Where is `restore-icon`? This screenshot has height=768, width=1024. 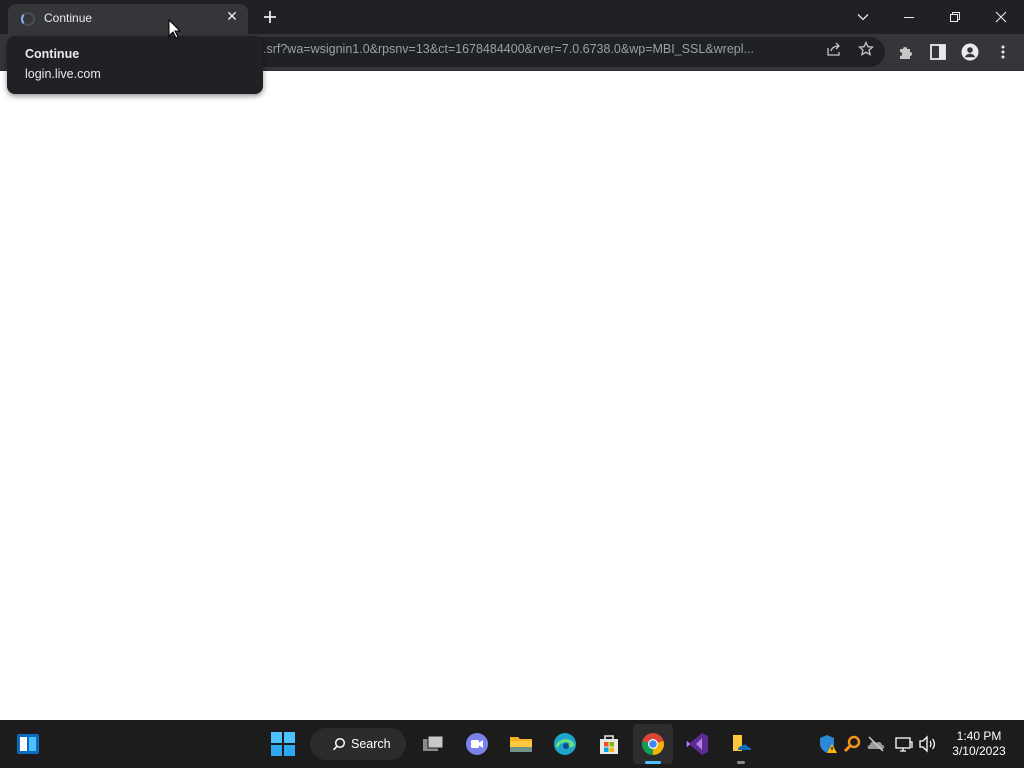
restore-icon is located at coordinates (955, 17).